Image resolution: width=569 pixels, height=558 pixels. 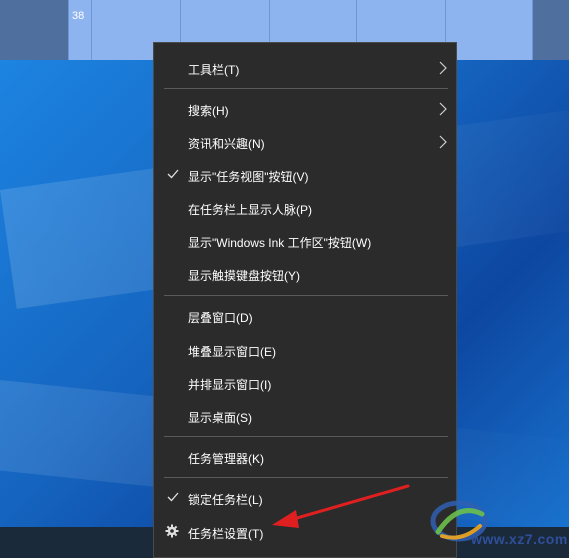 What do you see at coordinates (305, 383) in the screenshot?
I see `menu-item-side-by-side-windows: 并排显示窗口(I)` at bounding box center [305, 383].